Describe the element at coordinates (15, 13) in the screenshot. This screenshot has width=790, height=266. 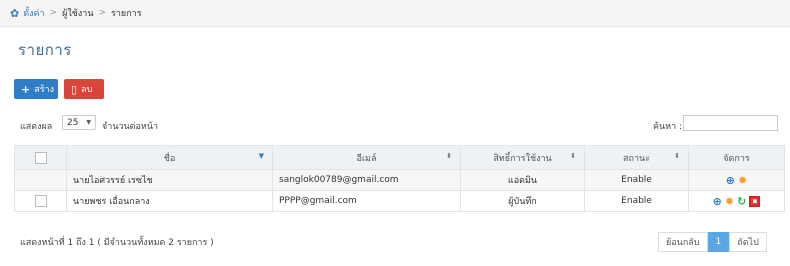
I see `gear-icon: ✿` at that location.